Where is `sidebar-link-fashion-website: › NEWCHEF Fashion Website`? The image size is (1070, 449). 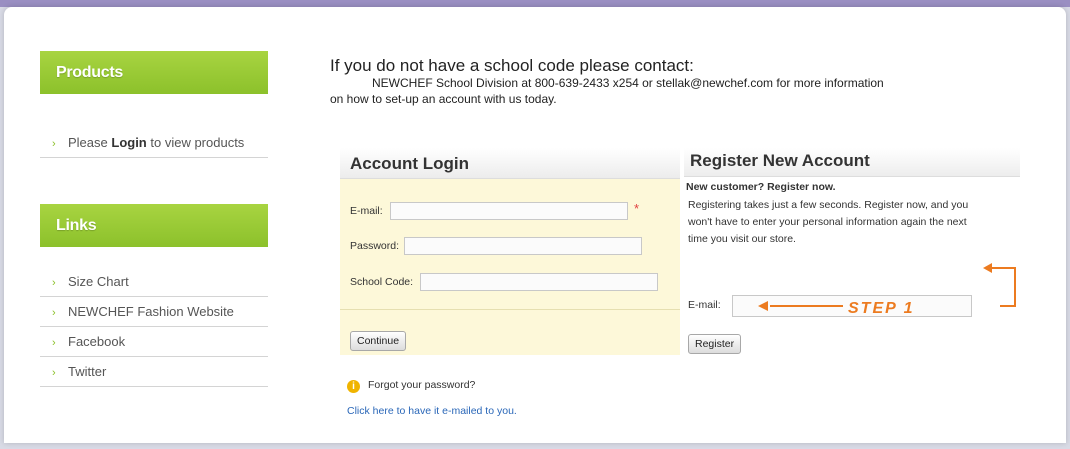 sidebar-link-fashion-website: › NEWCHEF Fashion Website is located at coordinates (154, 312).